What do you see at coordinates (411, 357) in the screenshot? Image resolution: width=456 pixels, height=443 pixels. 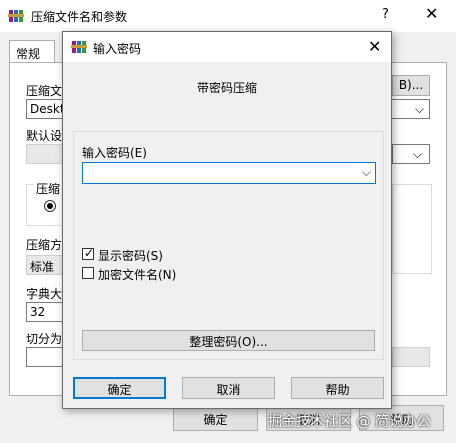 I see `split-units-select` at bounding box center [411, 357].